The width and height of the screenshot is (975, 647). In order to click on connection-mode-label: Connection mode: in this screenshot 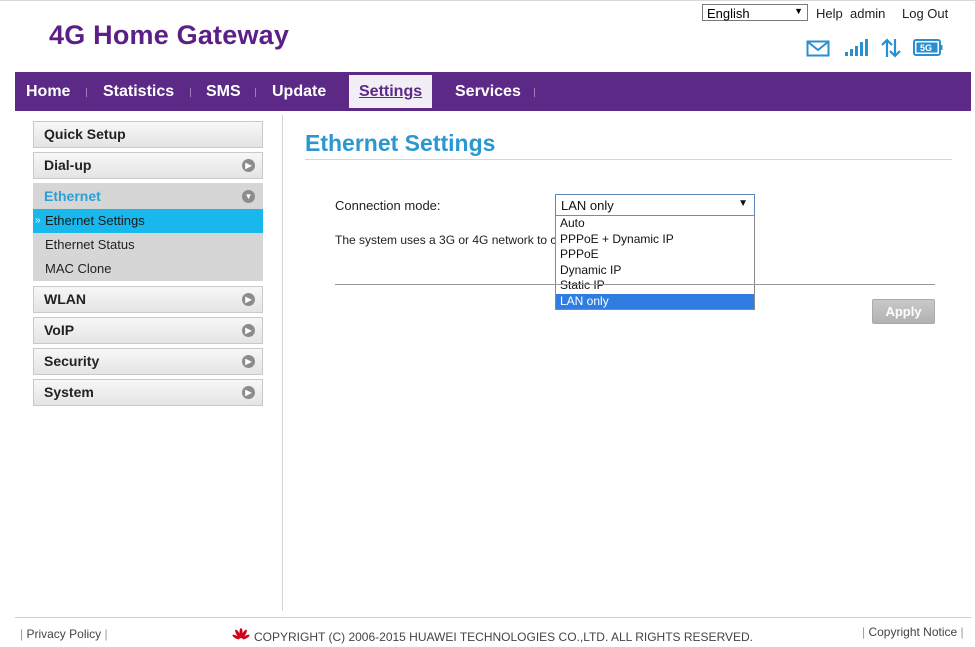, I will do `click(388, 205)`.